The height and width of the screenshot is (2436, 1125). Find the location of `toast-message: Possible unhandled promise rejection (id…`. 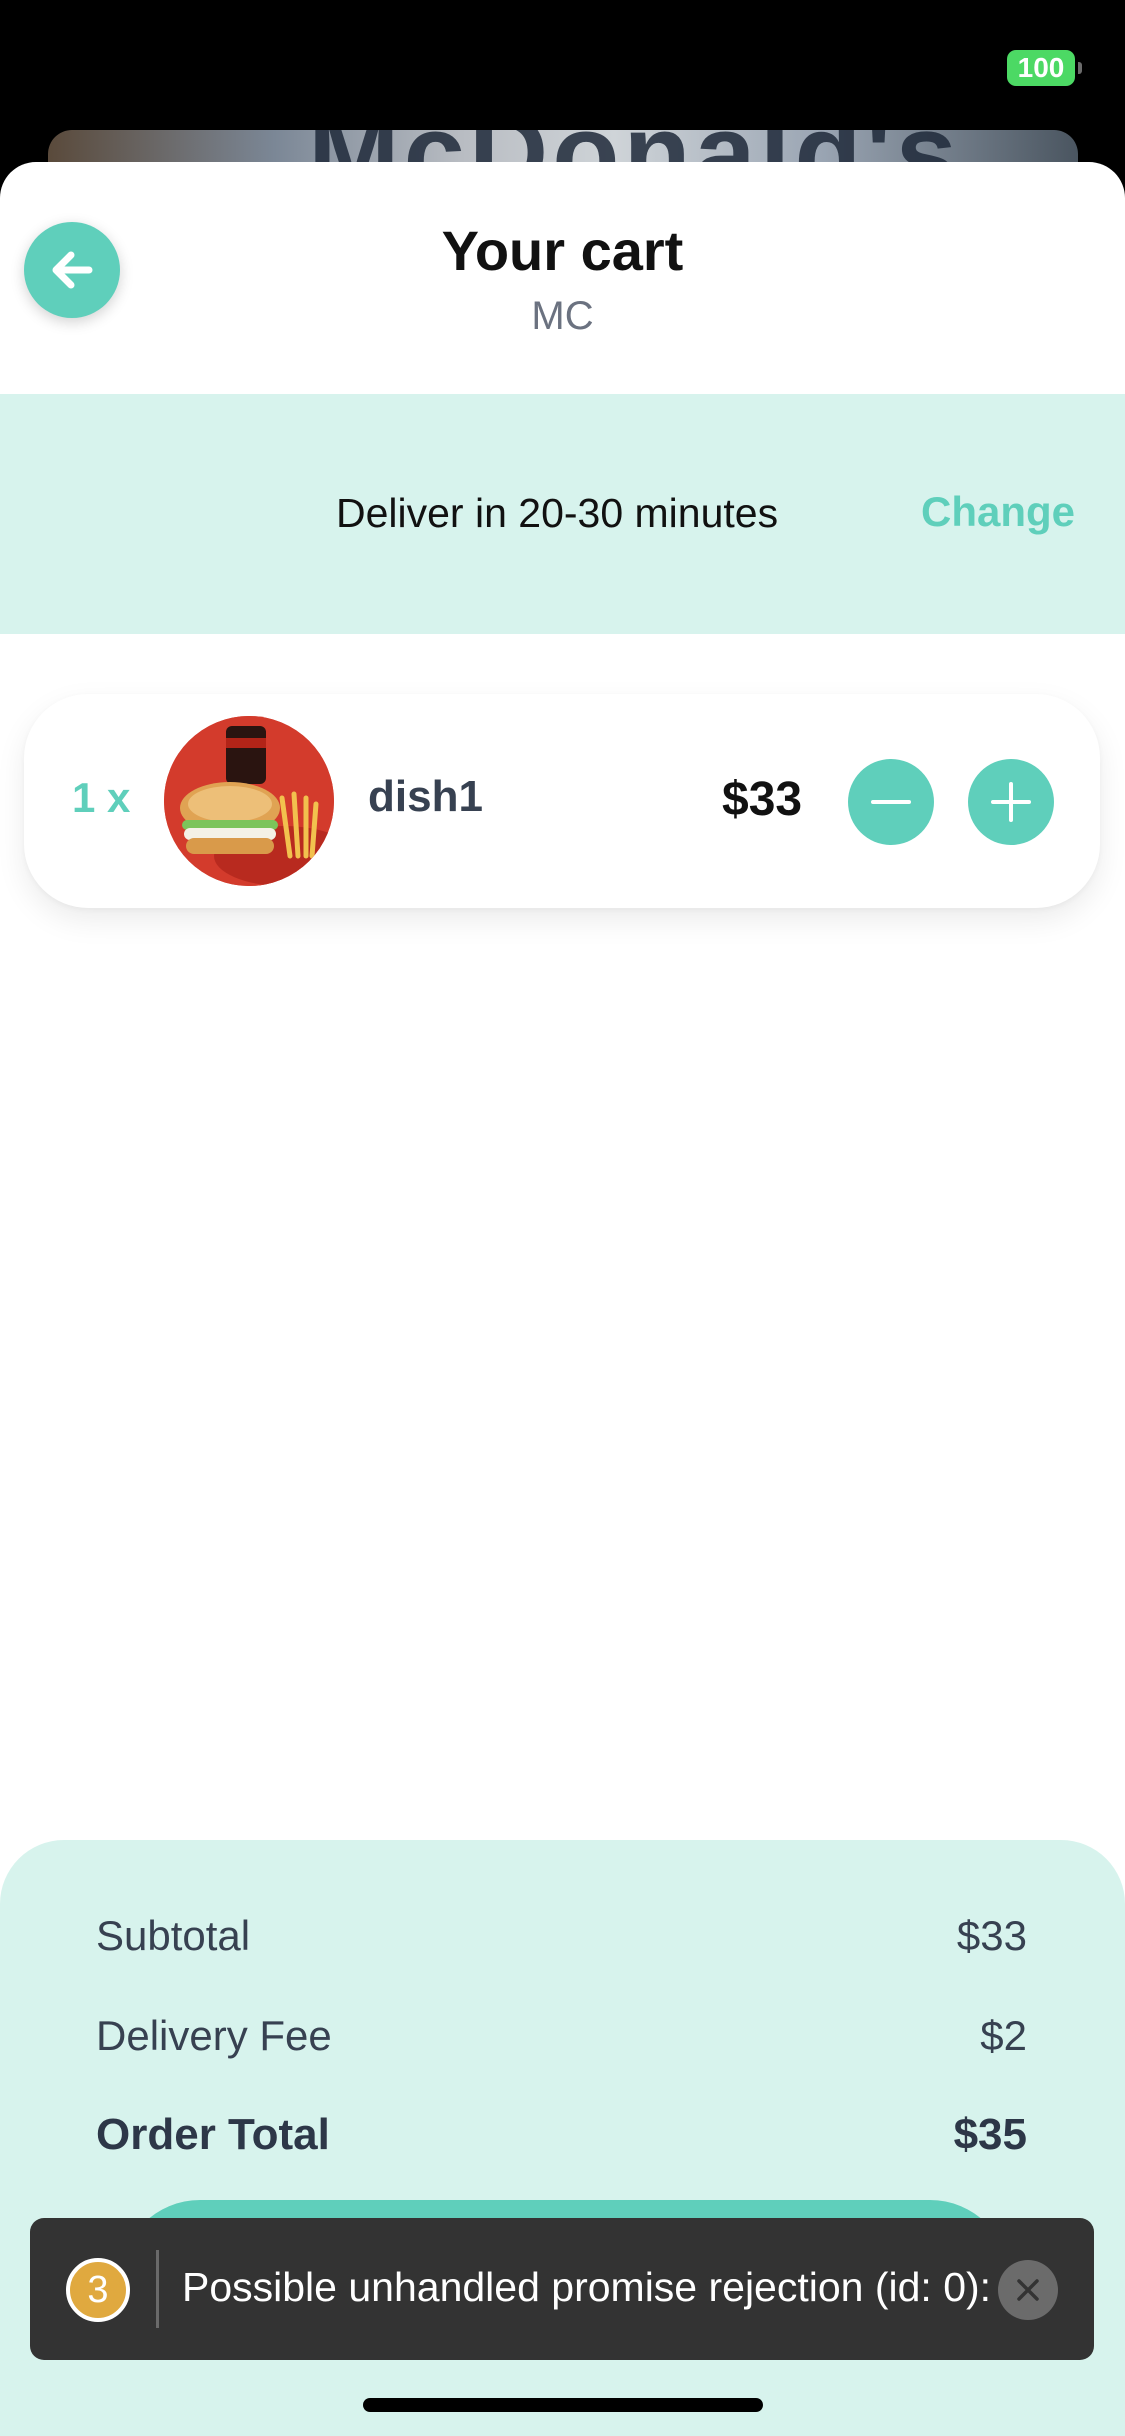

toast-message: Possible unhandled promise rejection (id… is located at coordinates (587, 2287).